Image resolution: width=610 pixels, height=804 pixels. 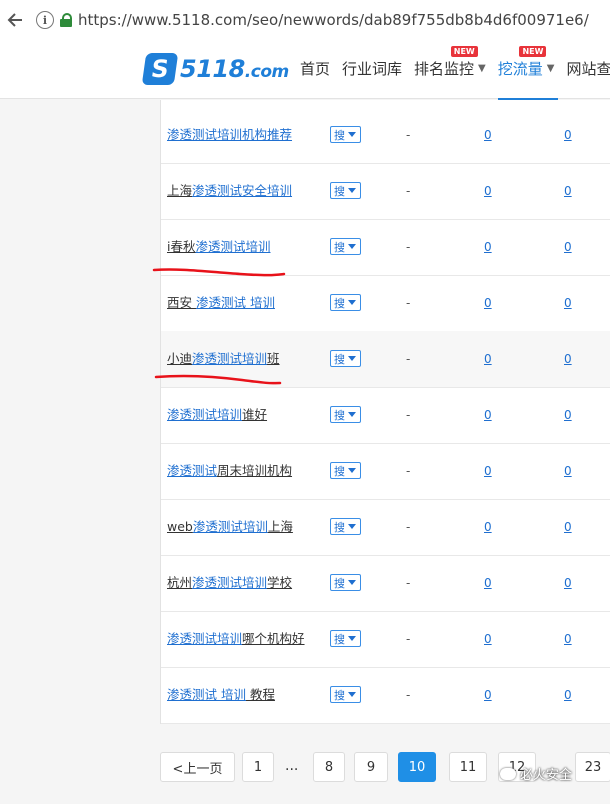 What do you see at coordinates (528, 73) in the screenshot?
I see `nav-item-traffic: 挖流量 ▼ NEW` at bounding box center [528, 73].